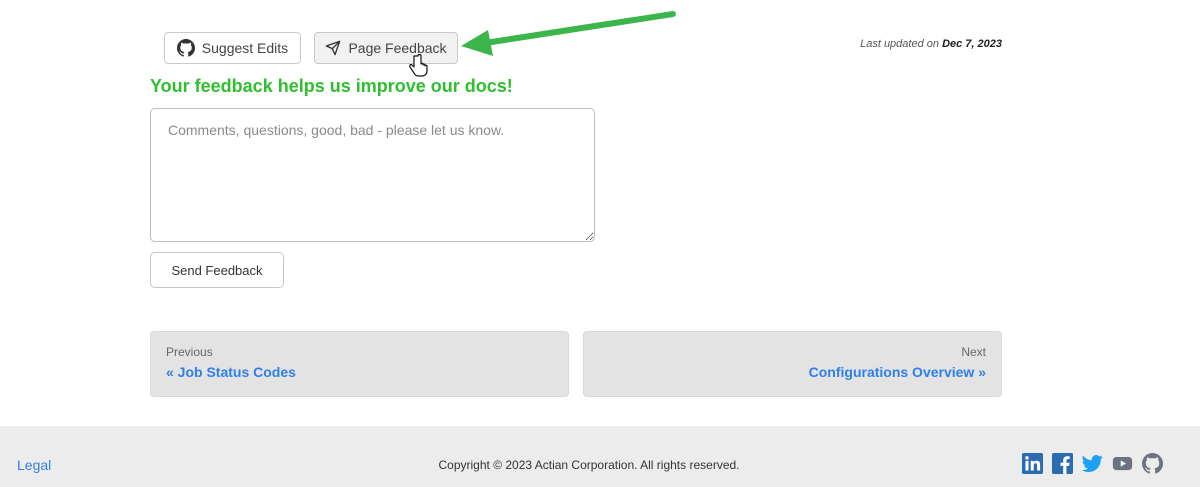 This screenshot has height=487, width=1200. Describe the element at coordinates (372, 175) in the screenshot. I see `feedback-comments-input` at that location.